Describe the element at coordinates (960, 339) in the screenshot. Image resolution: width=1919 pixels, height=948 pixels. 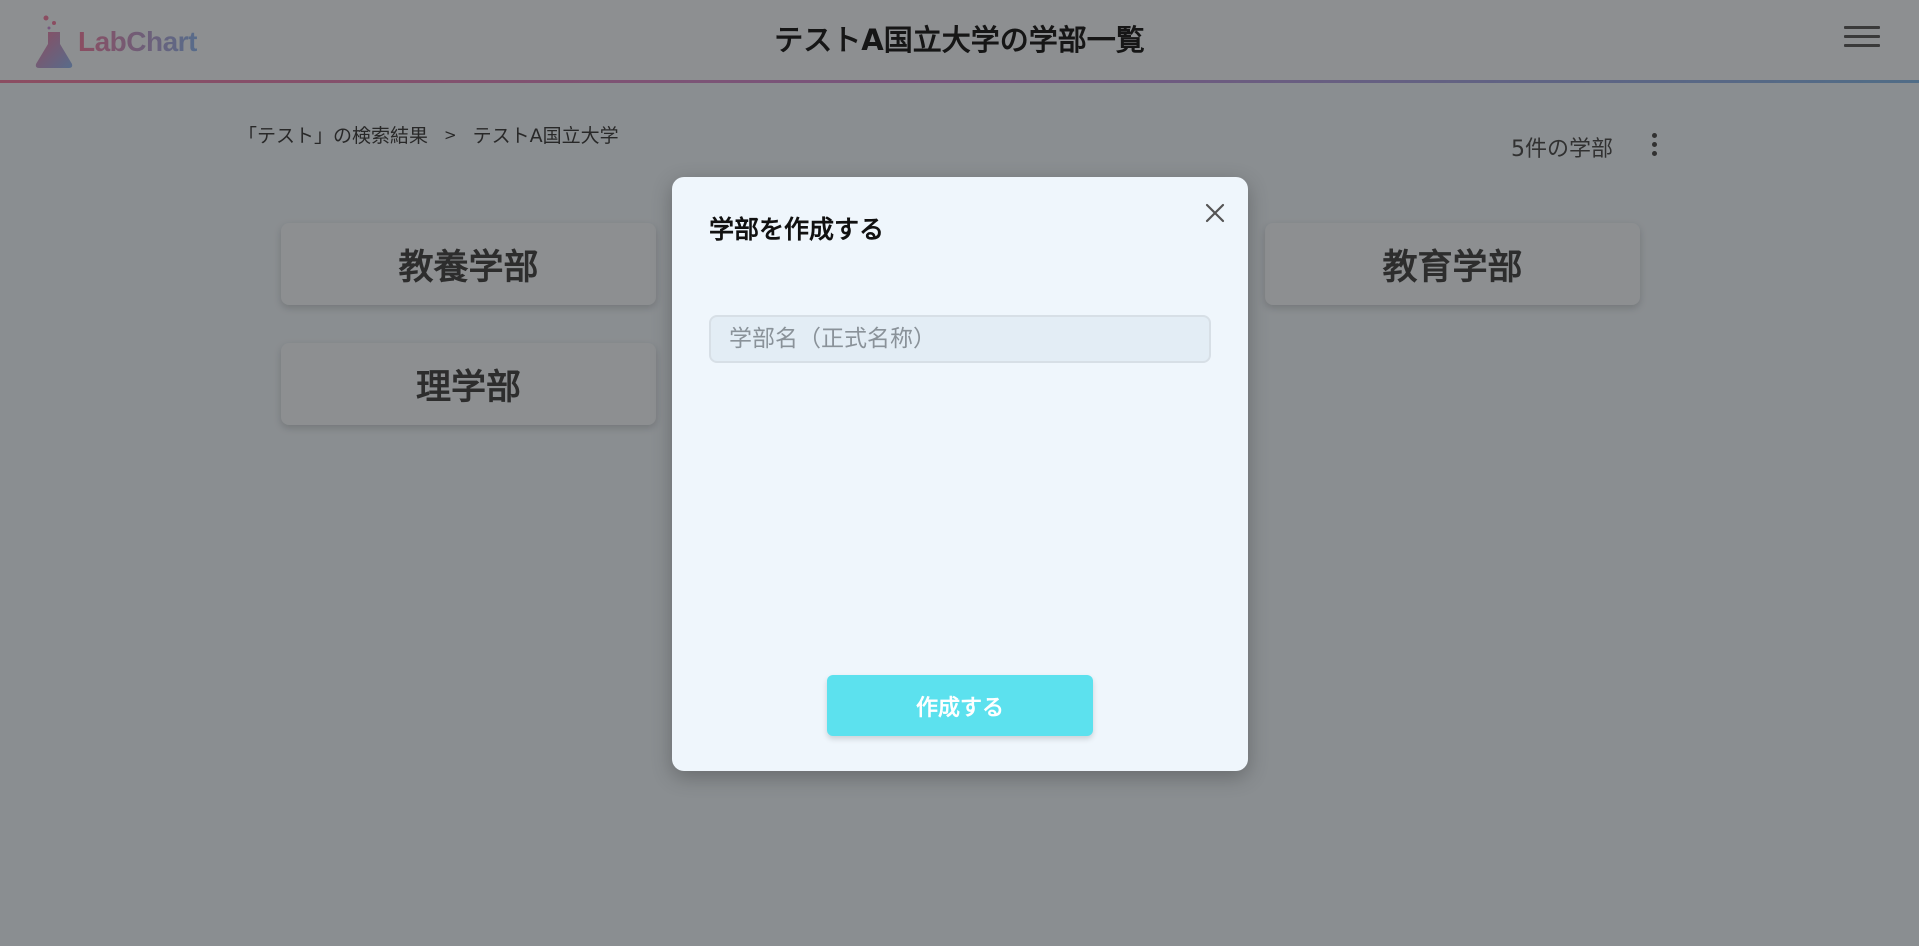
I see `faculty-name-input` at that location.